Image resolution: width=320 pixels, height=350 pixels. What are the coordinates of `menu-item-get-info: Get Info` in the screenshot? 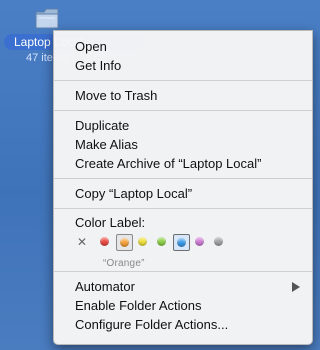 It's located at (183, 65).